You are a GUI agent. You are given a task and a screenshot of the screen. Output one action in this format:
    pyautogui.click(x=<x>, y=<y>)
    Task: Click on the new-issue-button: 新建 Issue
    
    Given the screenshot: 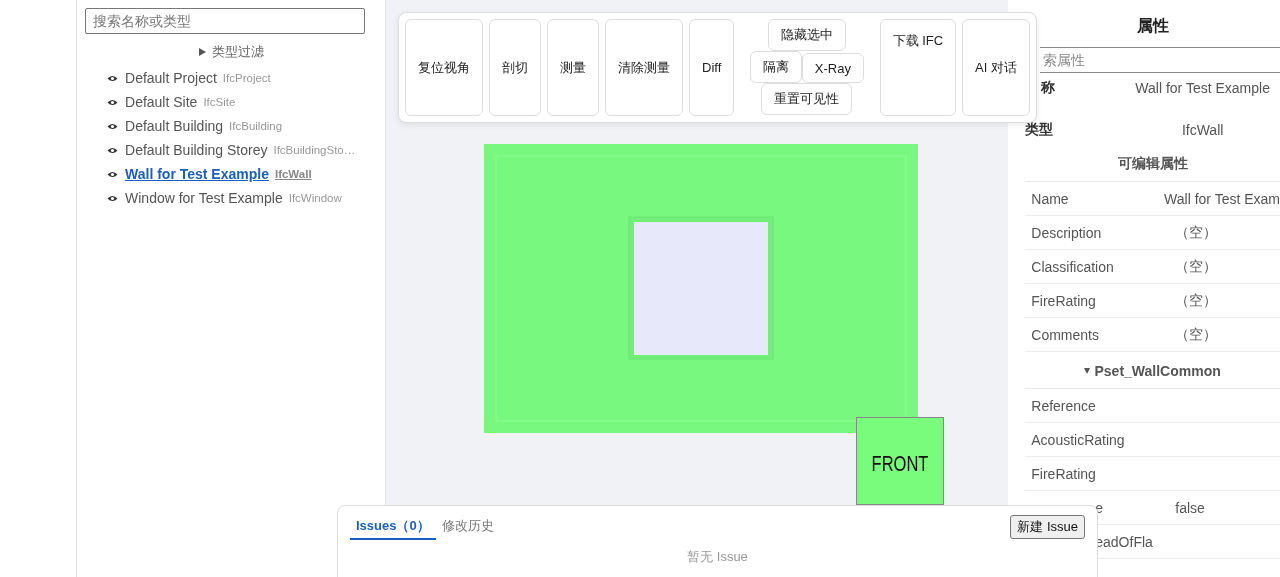 What is the action you would take?
    pyautogui.click(x=1047, y=527)
    